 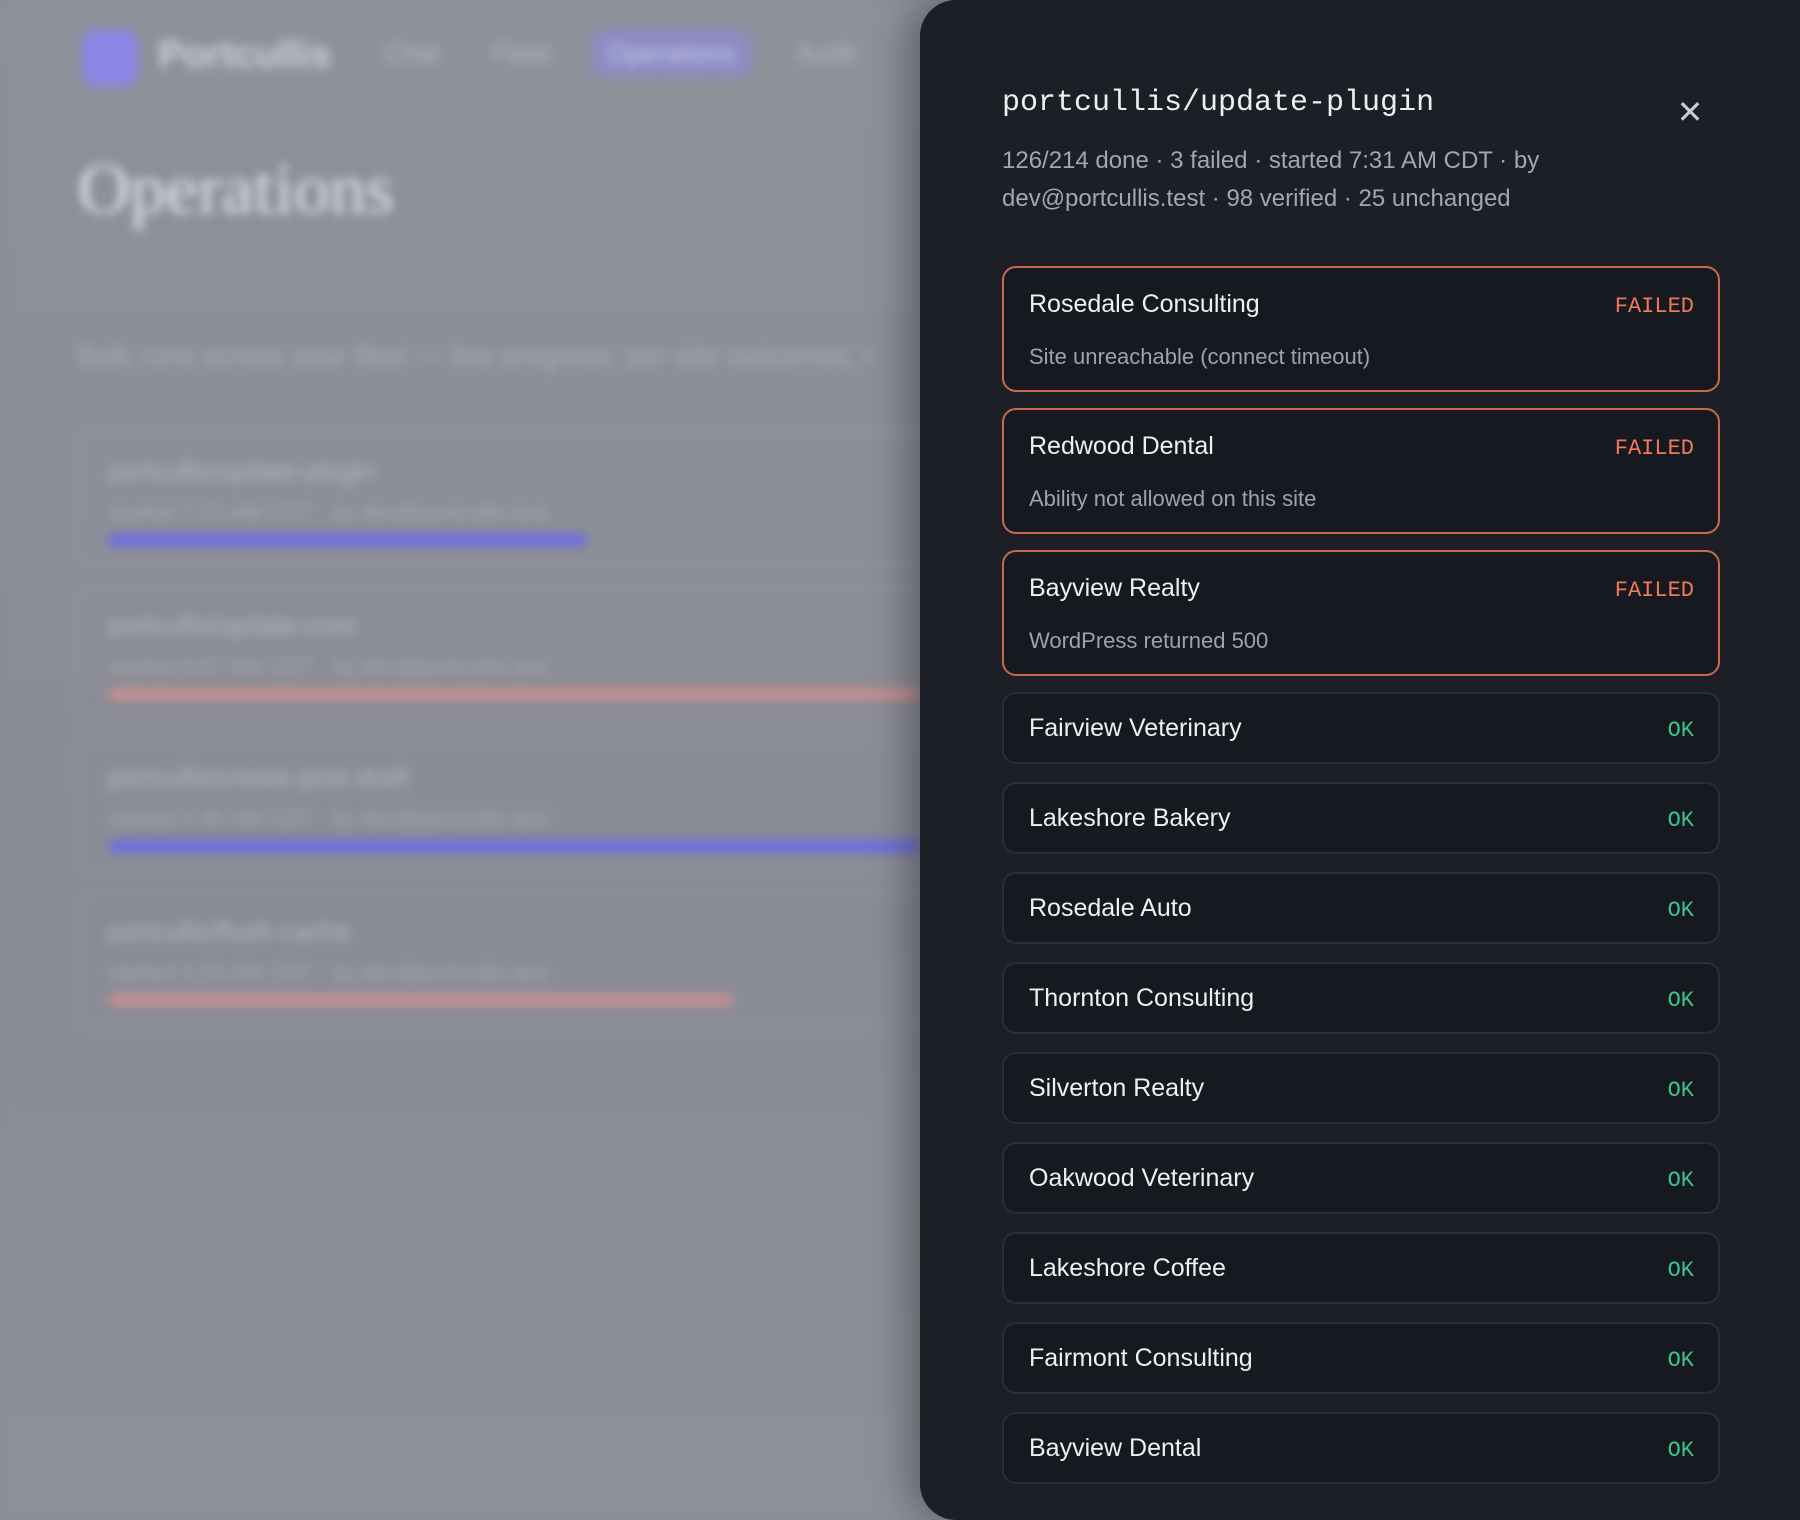 I want to click on nav-fleet: Fleet, so click(x=521, y=53).